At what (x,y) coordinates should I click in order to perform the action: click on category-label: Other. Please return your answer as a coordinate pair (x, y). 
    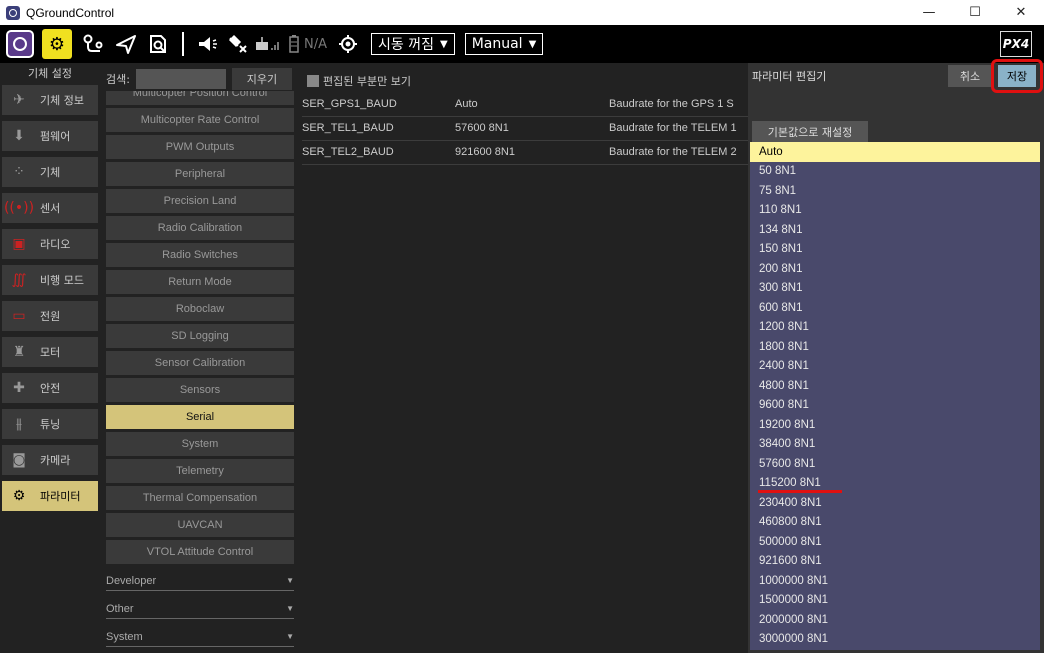
    Looking at the image, I should click on (120, 608).